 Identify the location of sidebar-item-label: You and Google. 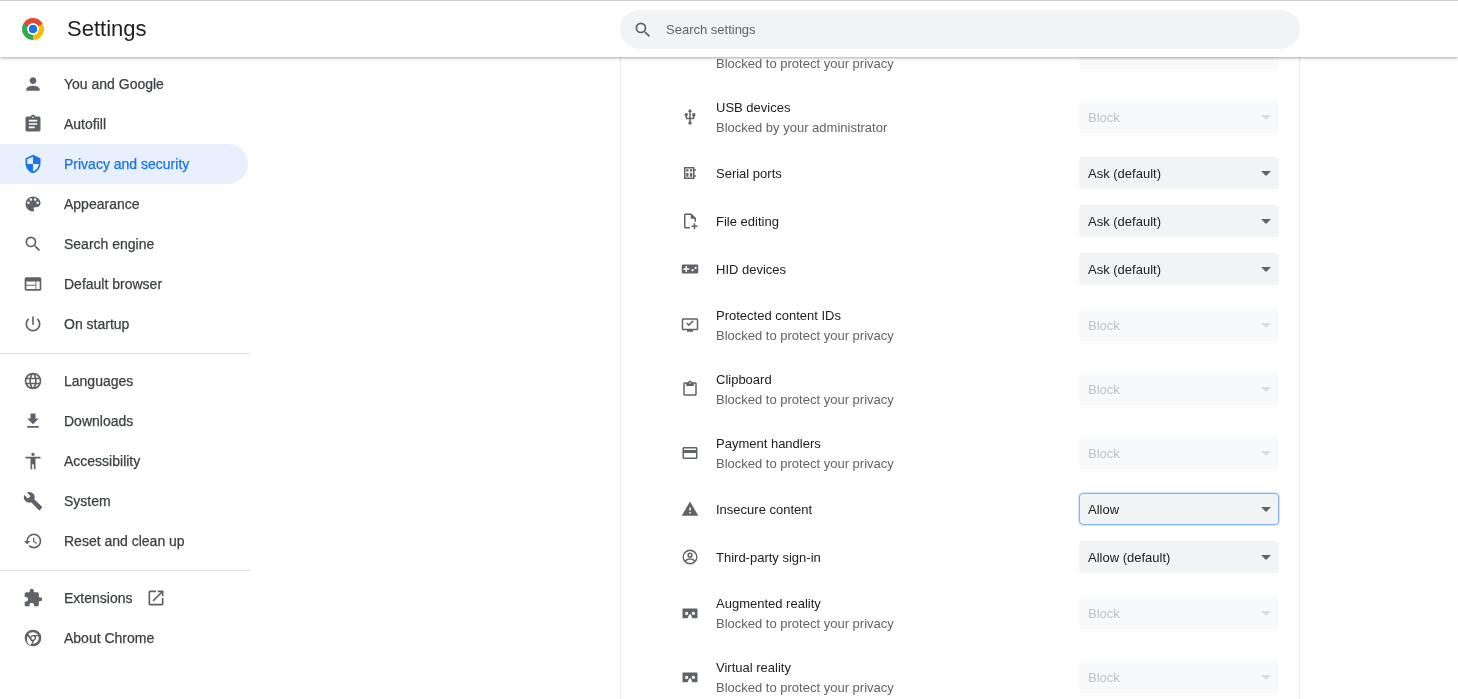
(114, 84).